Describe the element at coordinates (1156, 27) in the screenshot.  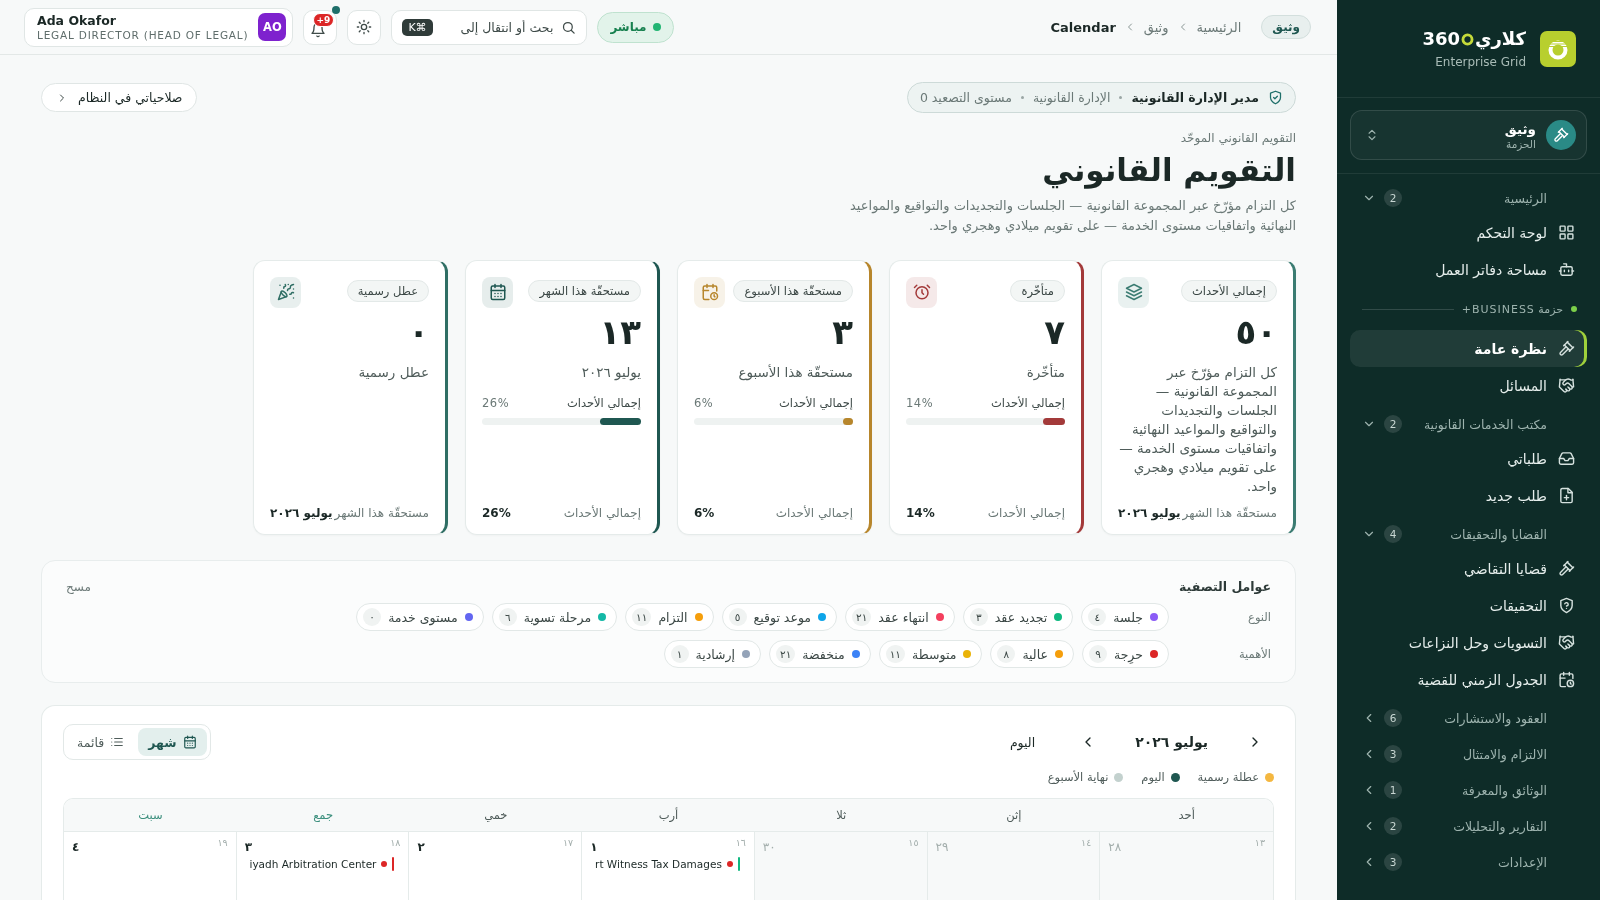
I see `breadcrumb-link: وثيق` at that location.